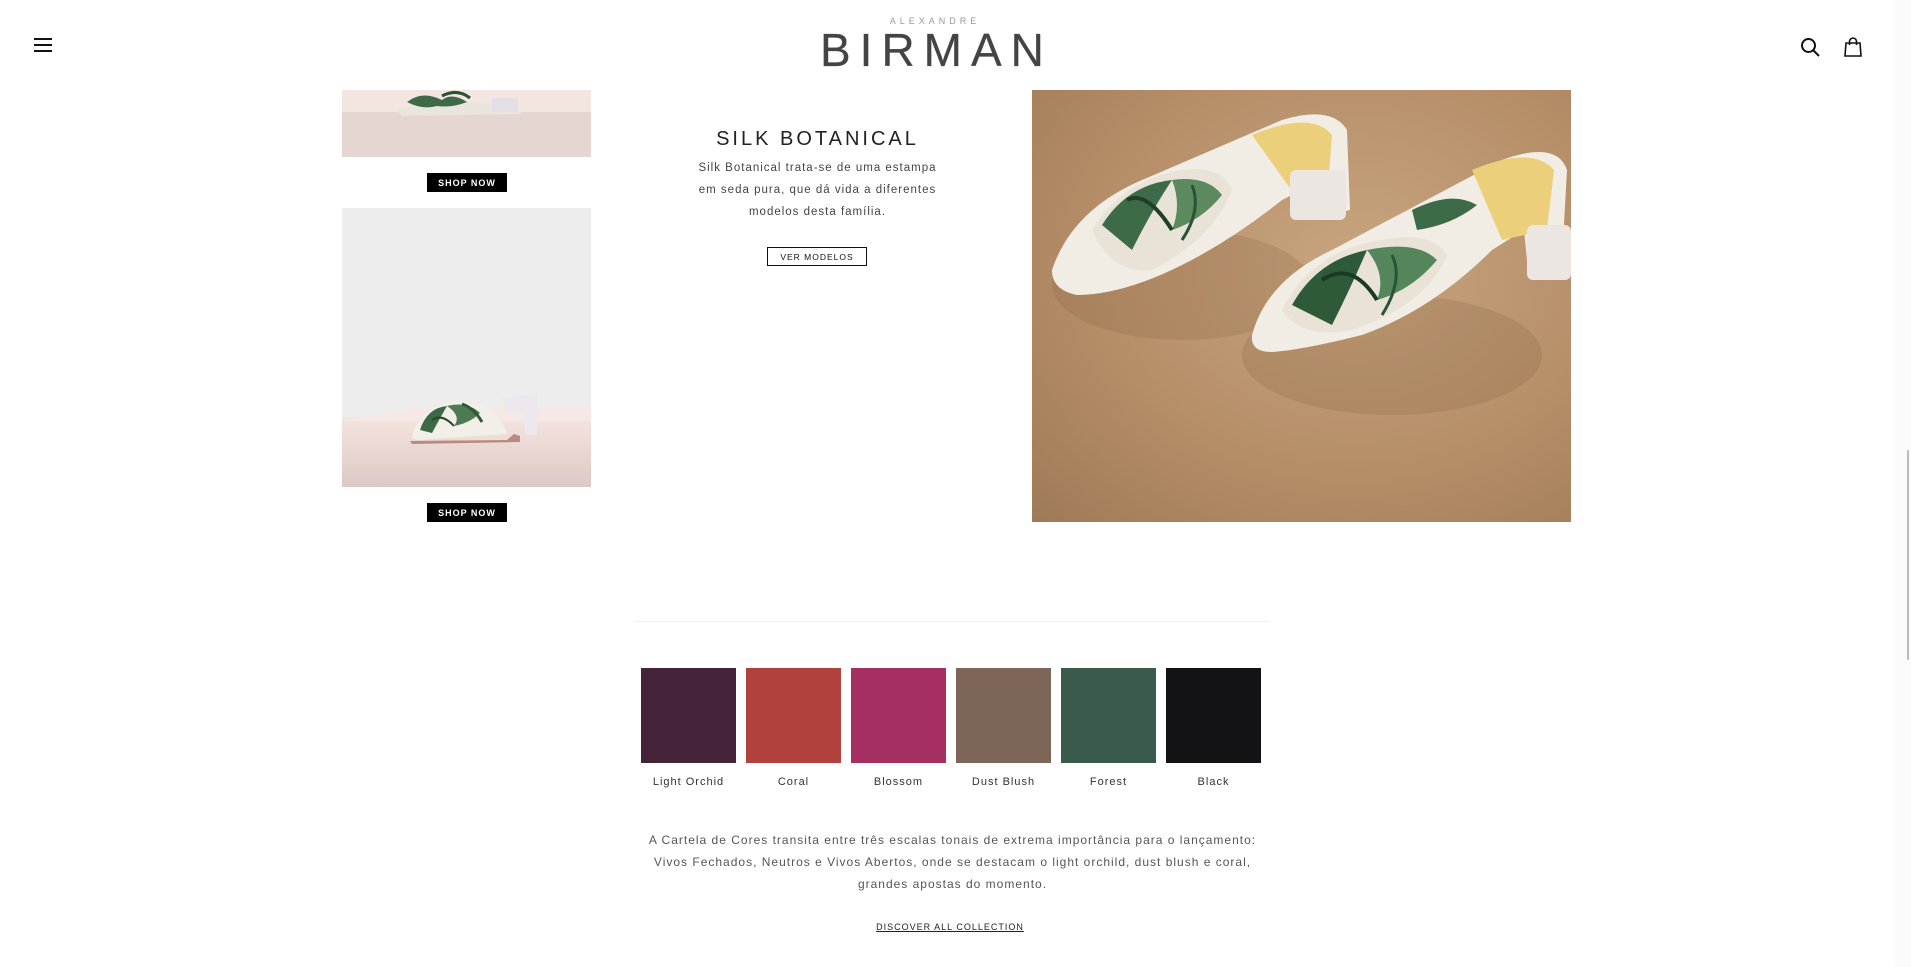 The image size is (1911, 967). I want to click on hero-product-image, so click(1301, 306).